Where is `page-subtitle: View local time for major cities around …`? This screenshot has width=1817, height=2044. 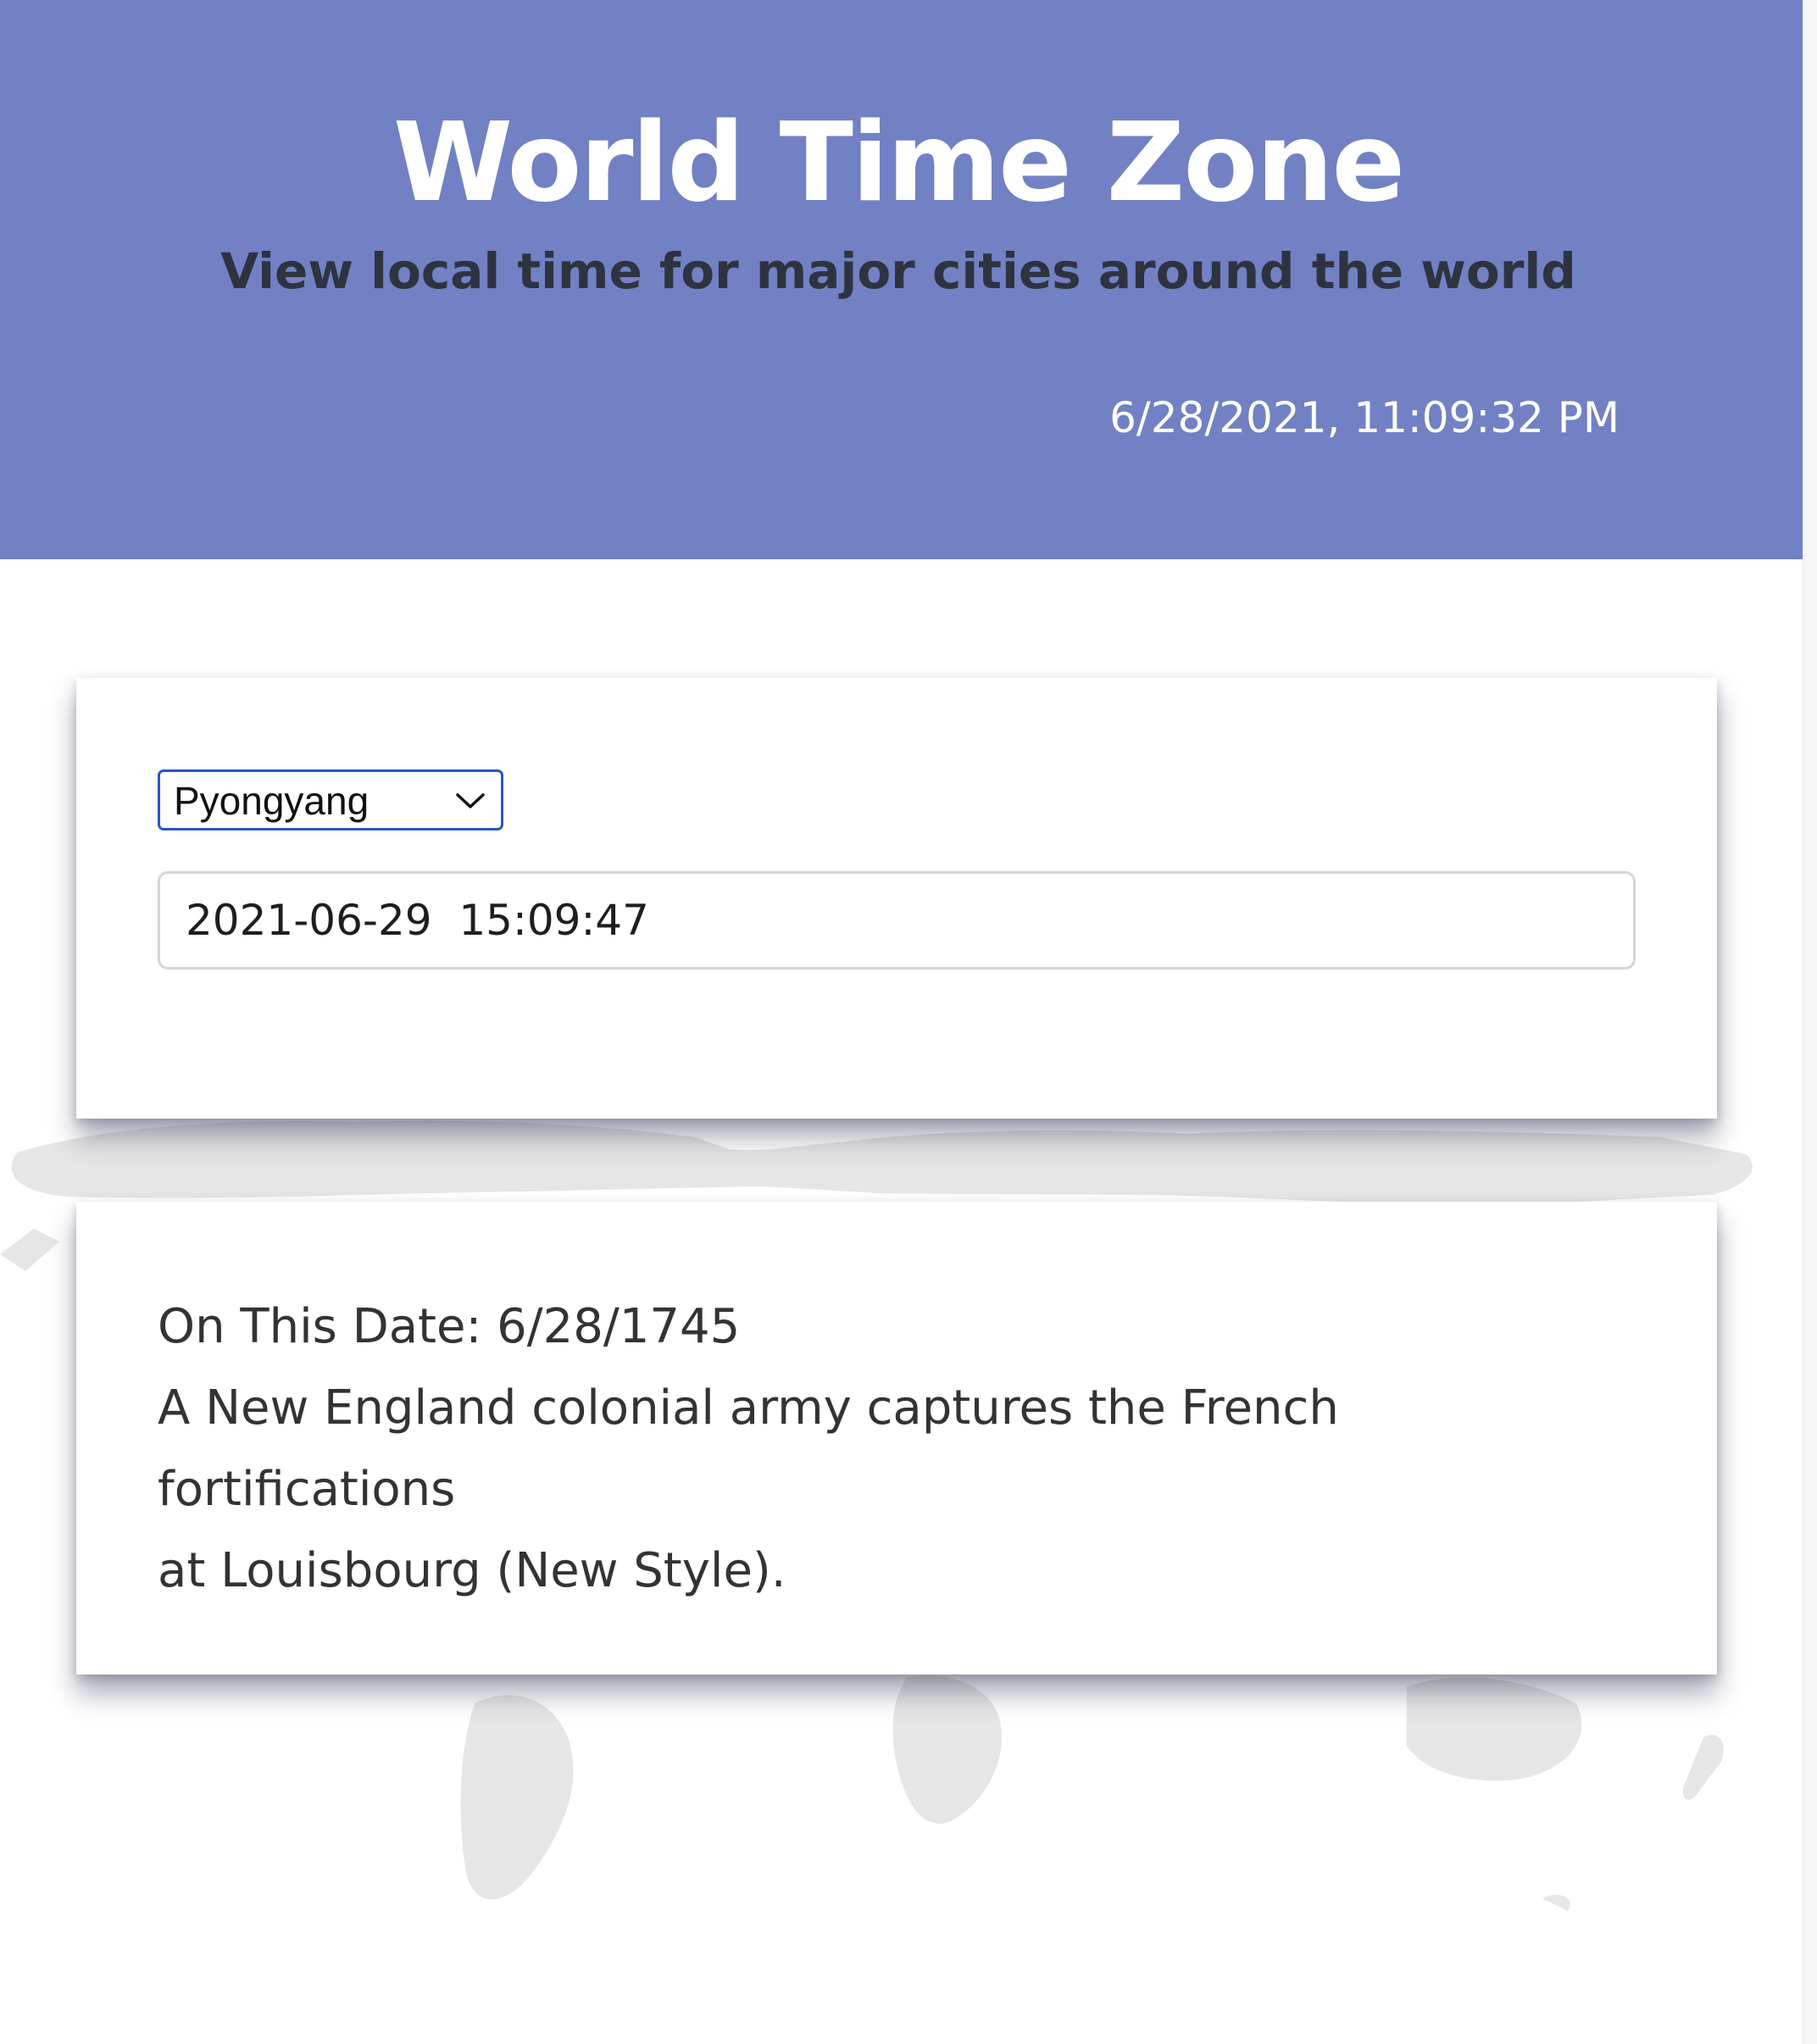 page-subtitle: View local time for major cities around … is located at coordinates (898, 271).